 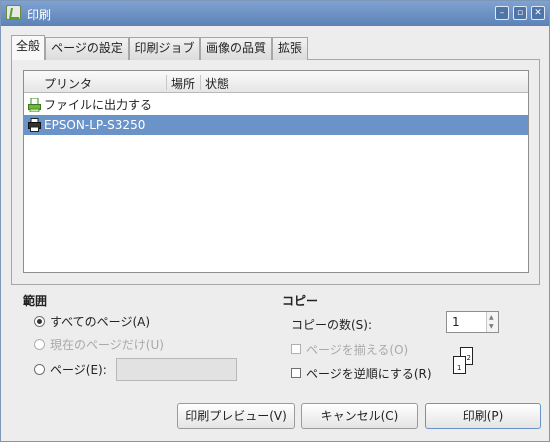 What do you see at coordinates (87, 48) in the screenshot?
I see `tab-page-setup: ページの設定` at bounding box center [87, 48].